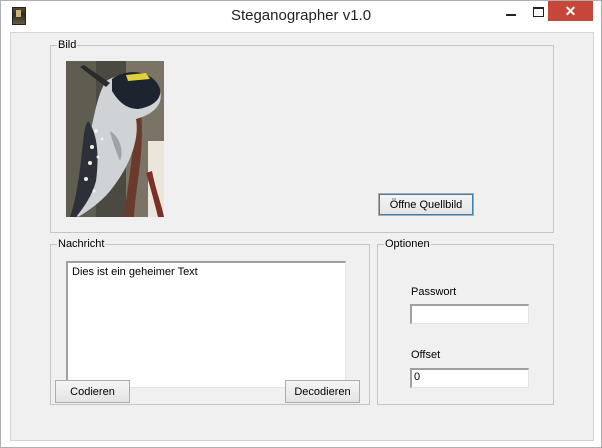 The image size is (602, 448). Describe the element at coordinates (301, 16) in the screenshot. I see `title-bar: Steganographer v1.0 ✕` at that location.